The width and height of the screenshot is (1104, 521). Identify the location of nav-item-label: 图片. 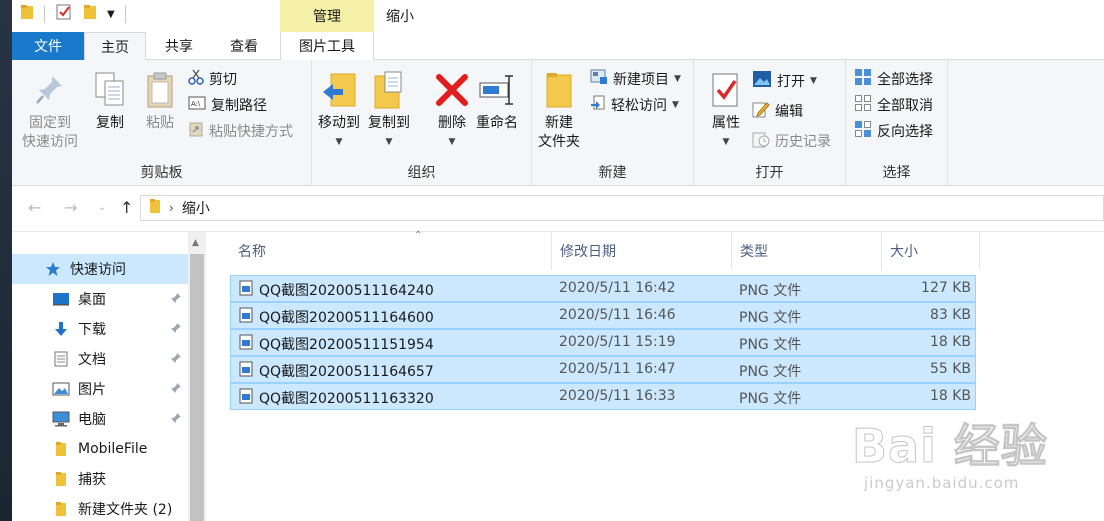
(92, 390).